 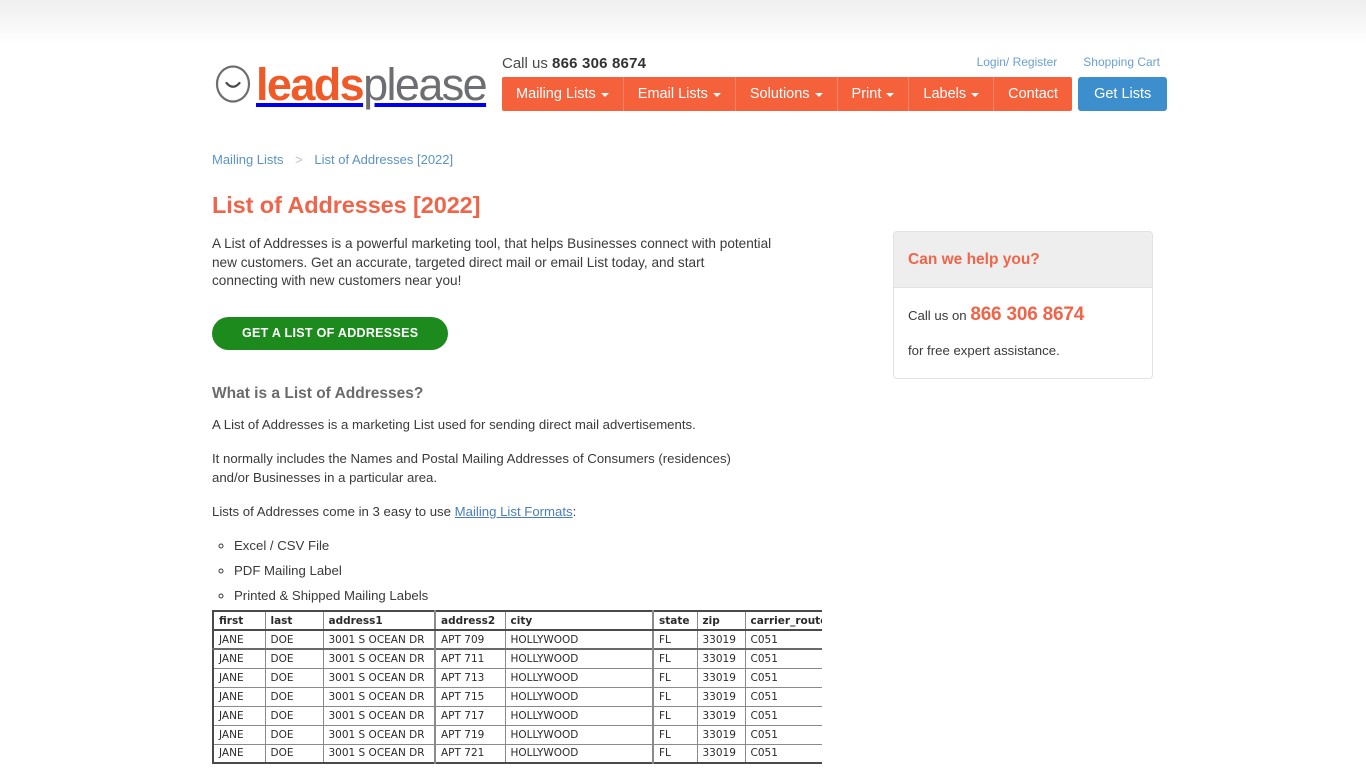 I want to click on smiley-face-icon, so click(x=233, y=84).